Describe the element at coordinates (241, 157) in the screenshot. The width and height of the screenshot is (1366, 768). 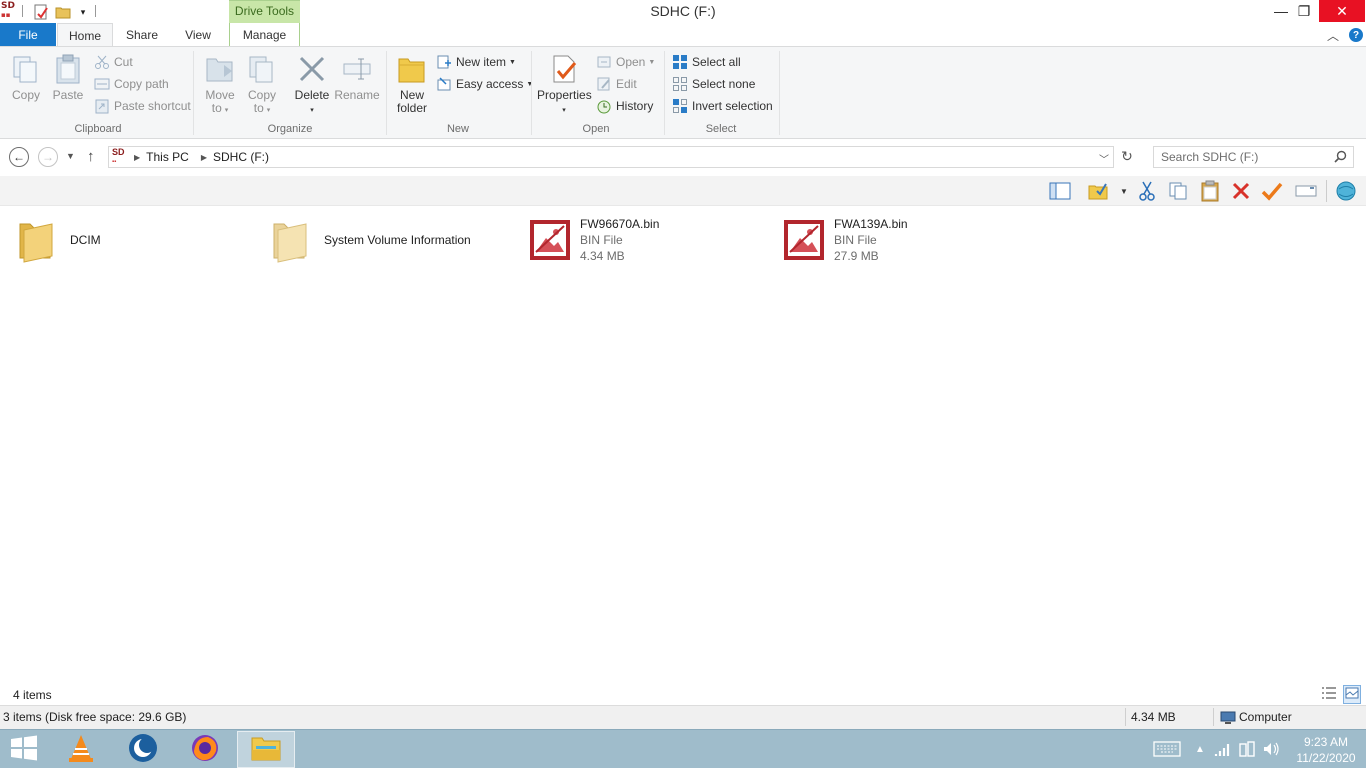
I see `breadcrumb-sdhc: SDHC (F:)` at that location.